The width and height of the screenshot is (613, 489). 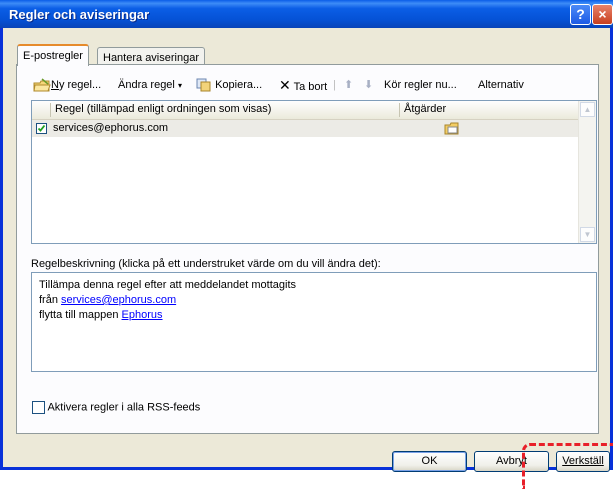 I want to click on rule-name: services@ephorus.com, so click(x=111, y=128).